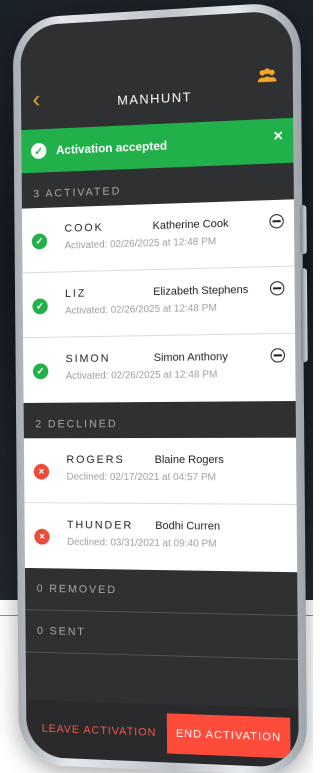  What do you see at coordinates (106, 358) in the screenshot?
I see `callsign-label: SIMON` at bounding box center [106, 358].